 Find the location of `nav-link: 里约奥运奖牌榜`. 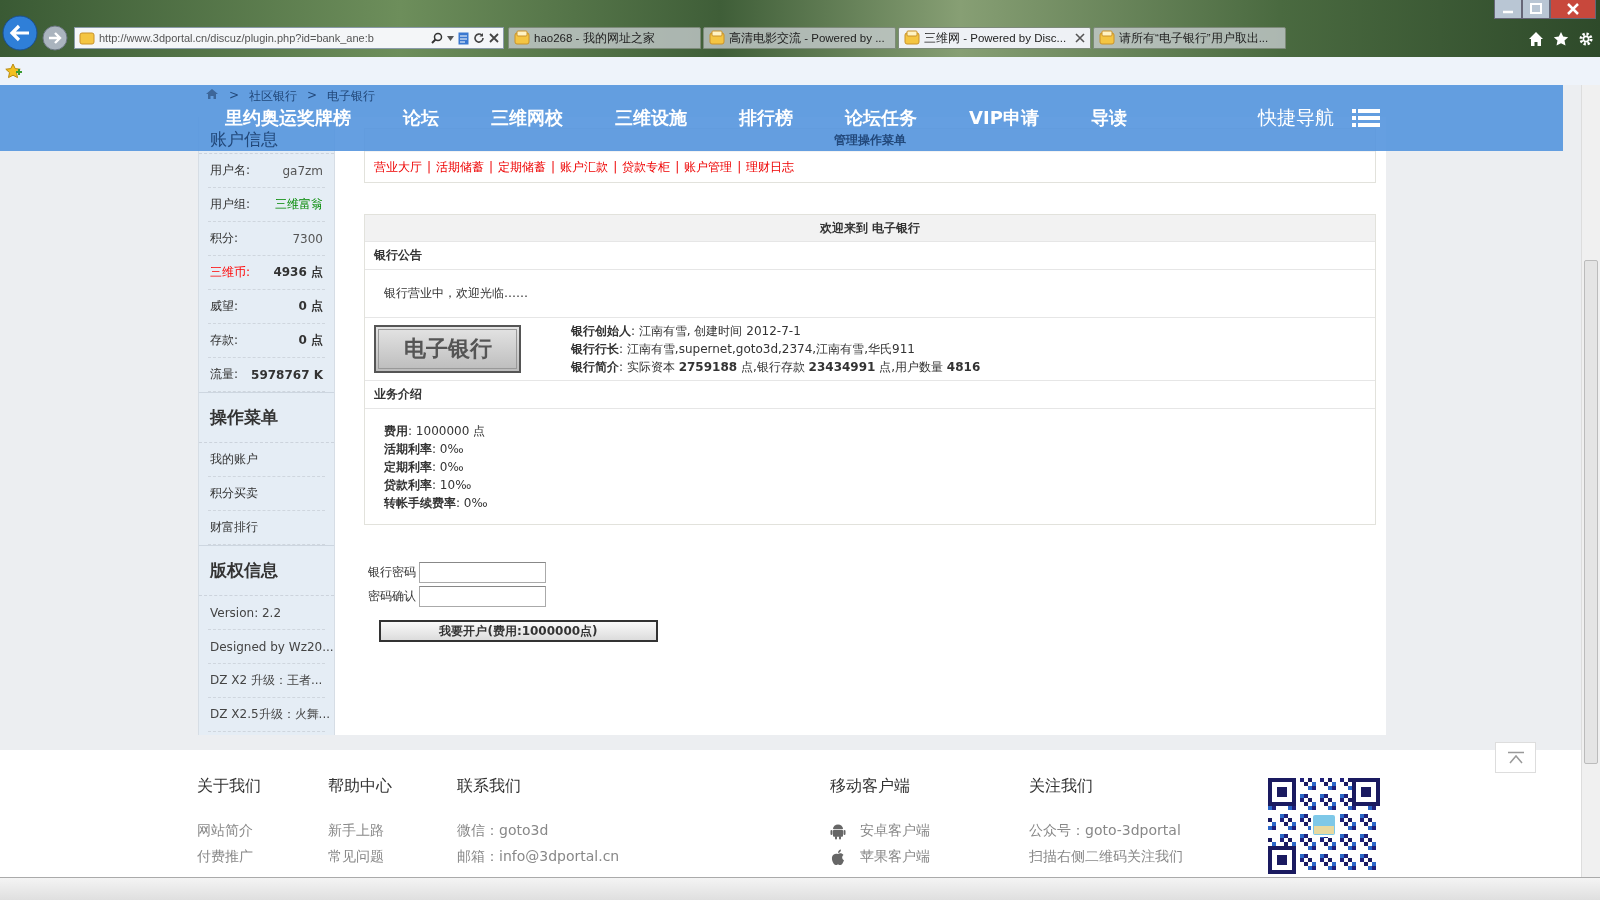

nav-link: 里约奥运奖牌榜 is located at coordinates (288, 118).